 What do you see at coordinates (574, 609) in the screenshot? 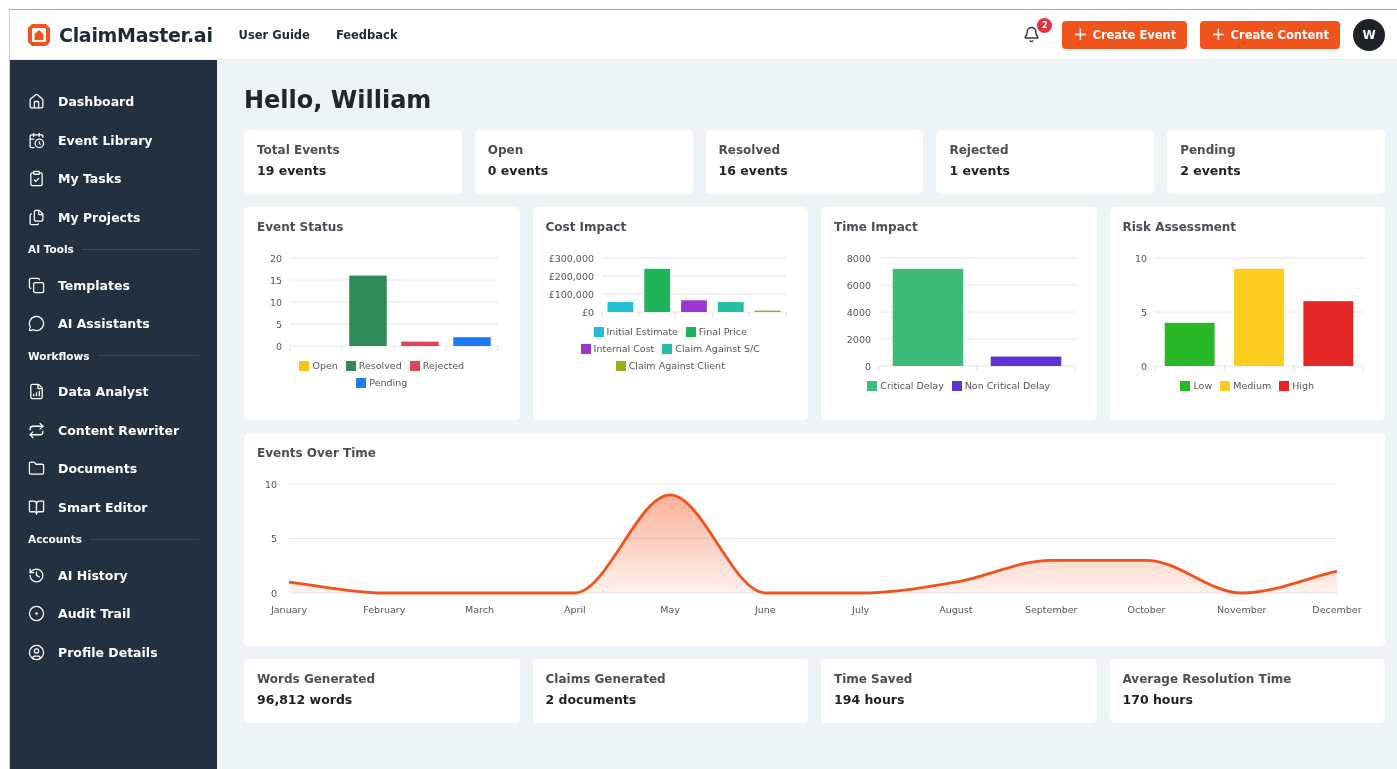
I see `axis-tick-label: April` at bounding box center [574, 609].